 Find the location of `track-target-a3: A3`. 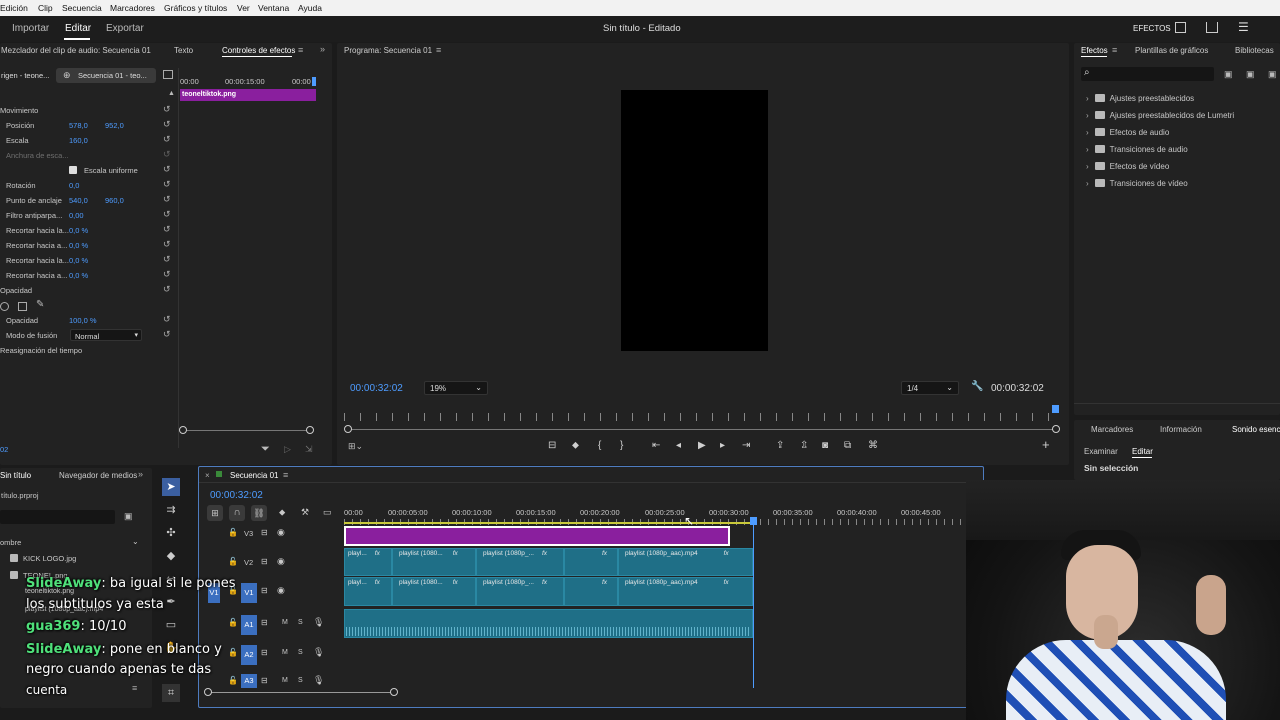

track-target-a3: A3 is located at coordinates (249, 681).